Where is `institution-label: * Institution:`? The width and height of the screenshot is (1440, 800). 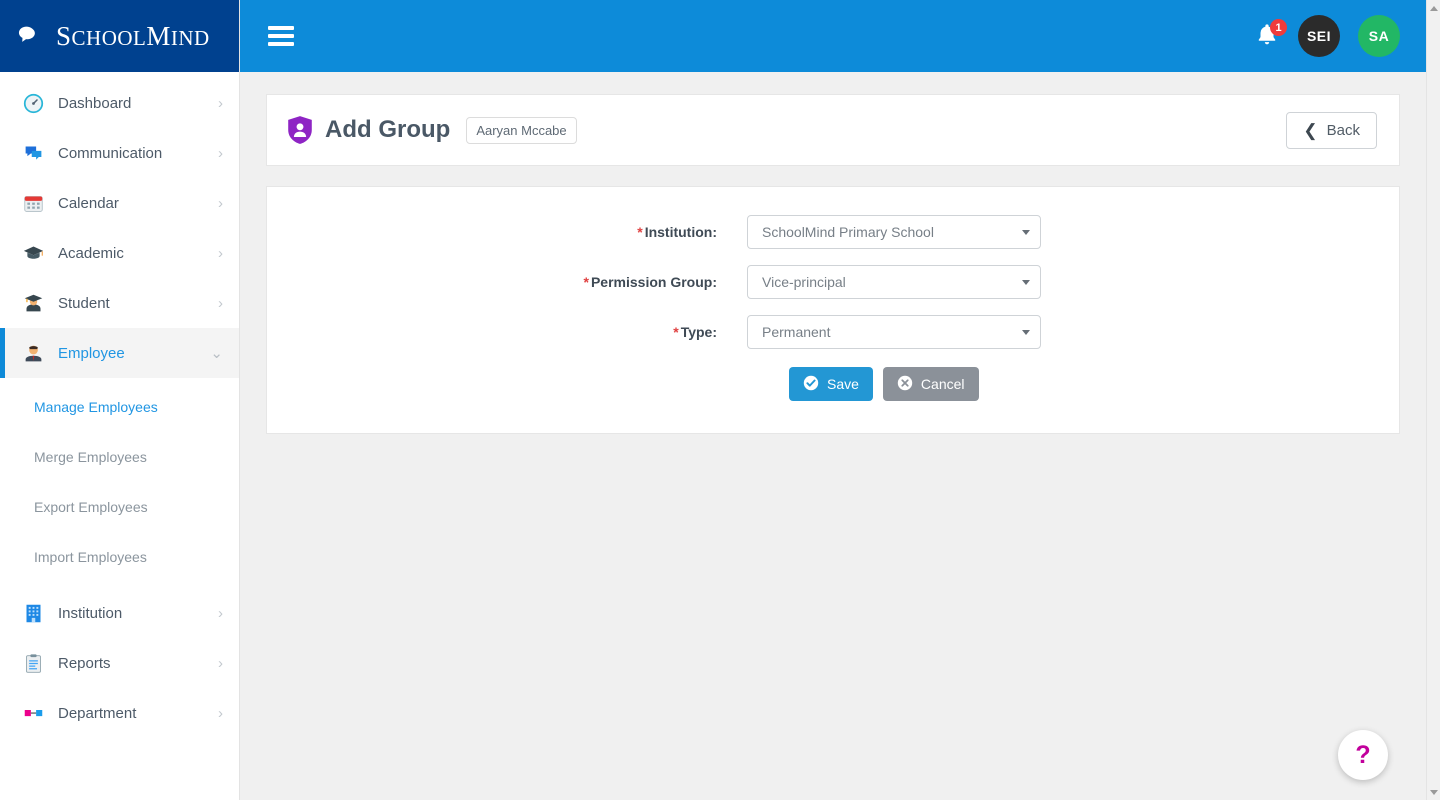 institution-label: * Institution: is located at coordinates (507, 232).